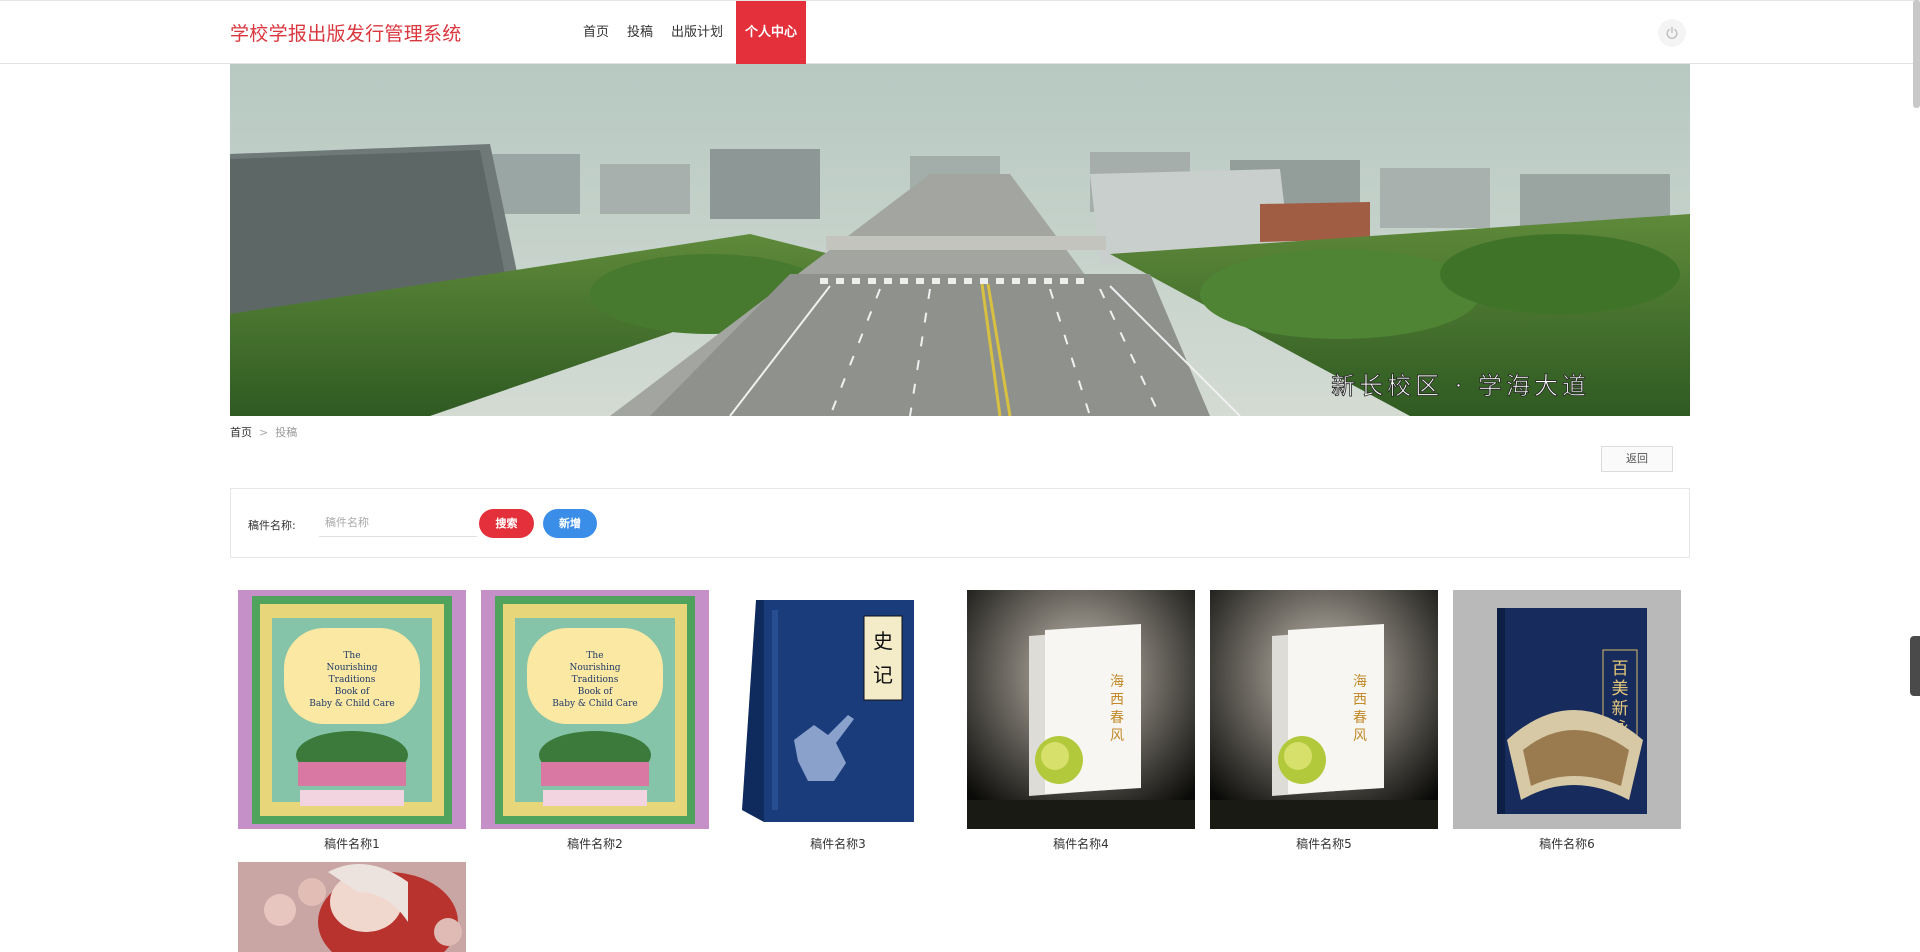 The image size is (1920, 952). Describe the element at coordinates (1567, 844) in the screenshot. I see `manuscript-name: 稿件名称6` at that location.